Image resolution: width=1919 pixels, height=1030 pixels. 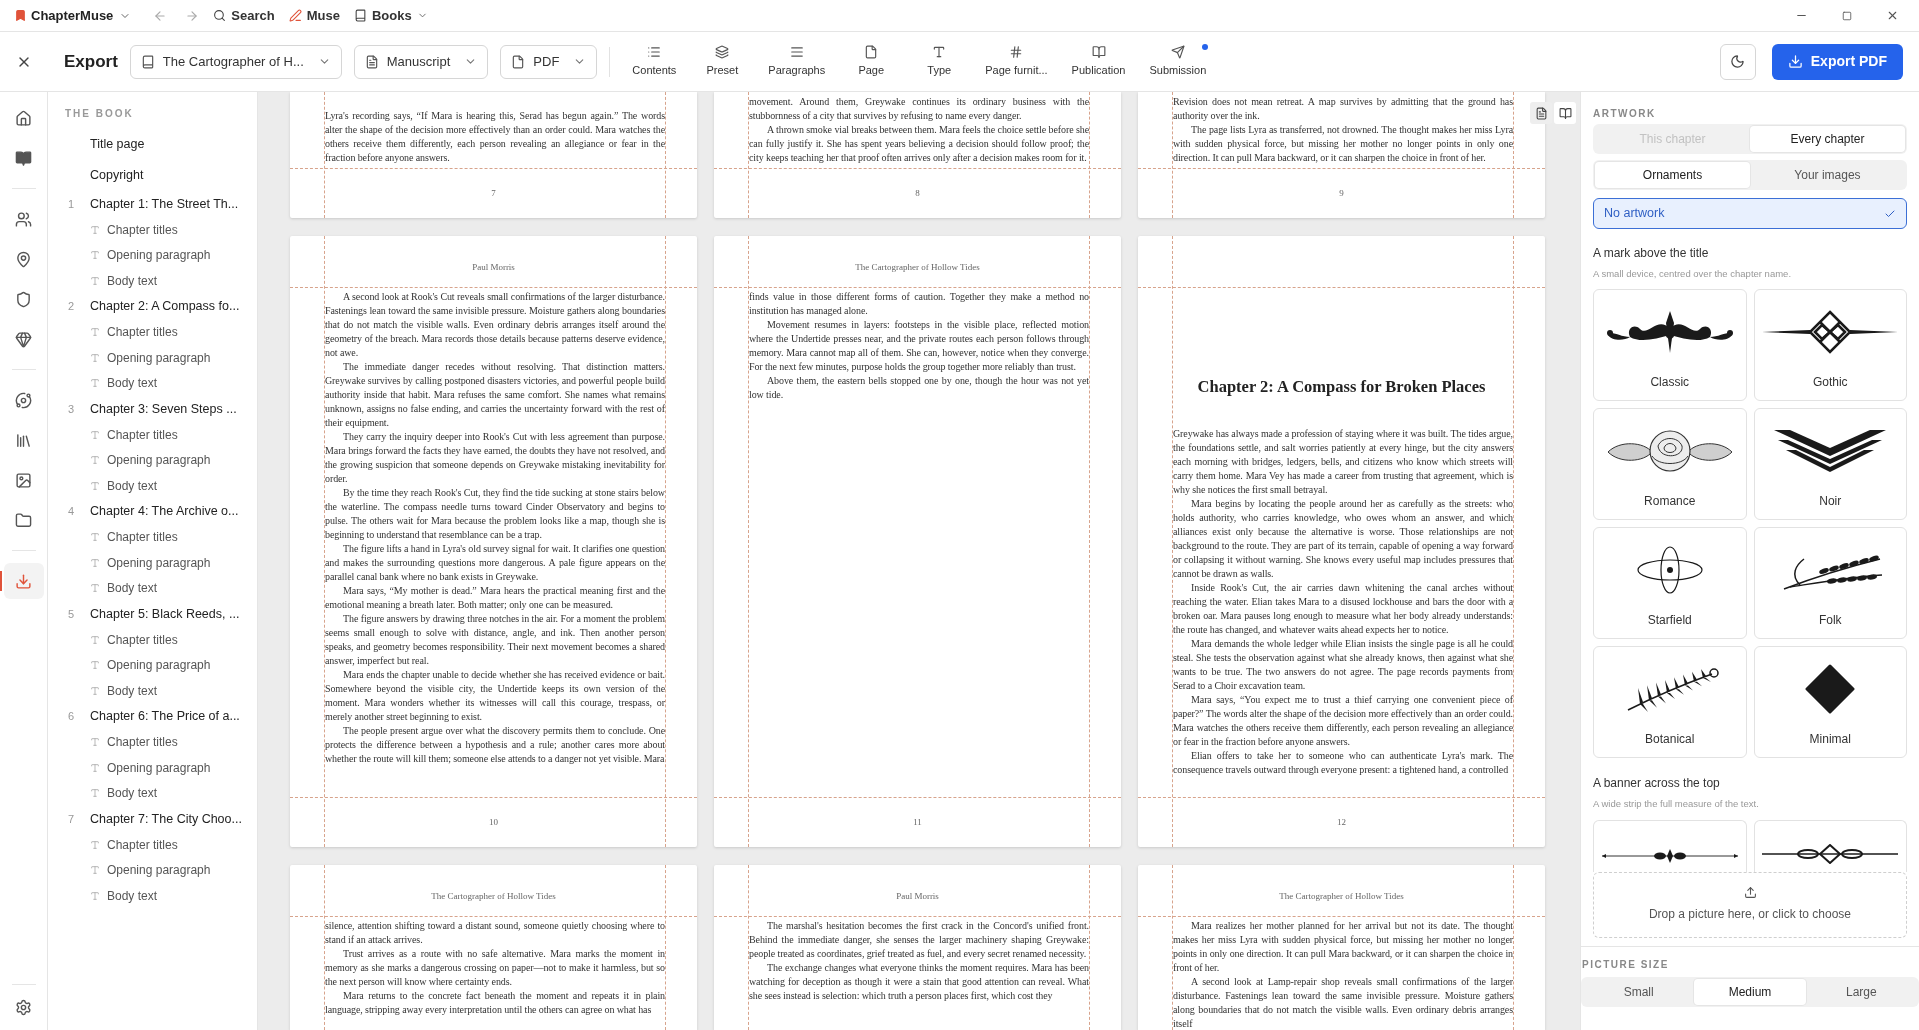 What do you see at coordinates (919, 346) in the screenshot?
I see `body-paragraph: Movement resumes in layers: footsteps in the visible place, reflected motion where the Undertide presses near, and the private routes each person follows through memory. Mara cannot map all of them. She can, however, notice when they converge. For the next few minutes, purpose holds the group together more reliably than trust.` at bounding box center [919, 346].